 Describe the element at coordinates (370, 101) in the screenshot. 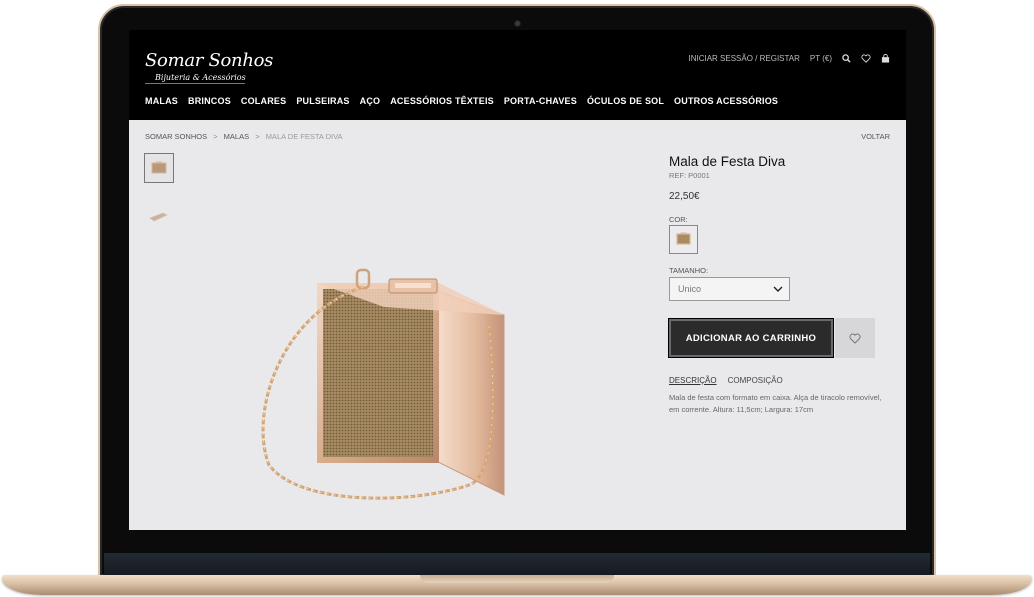

I see `nav-item-aco: AÇO` at that location.